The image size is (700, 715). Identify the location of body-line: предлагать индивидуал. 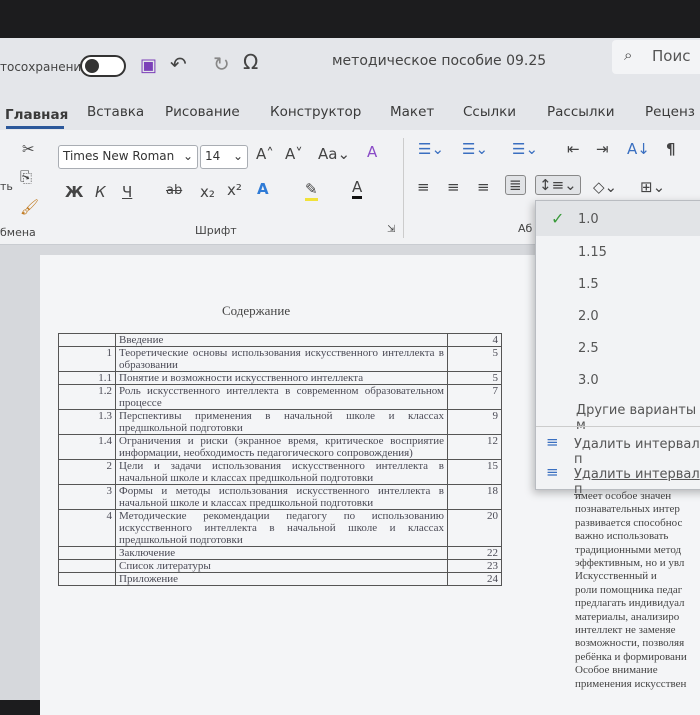
(630, 603).